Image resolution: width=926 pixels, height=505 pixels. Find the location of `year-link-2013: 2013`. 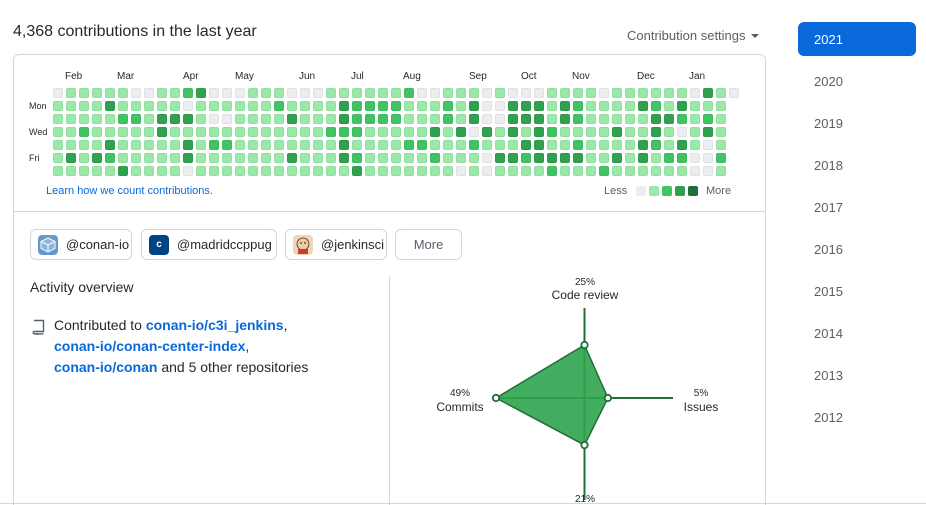

year-link-2013: 2013 is located at coordinates (857, 375).